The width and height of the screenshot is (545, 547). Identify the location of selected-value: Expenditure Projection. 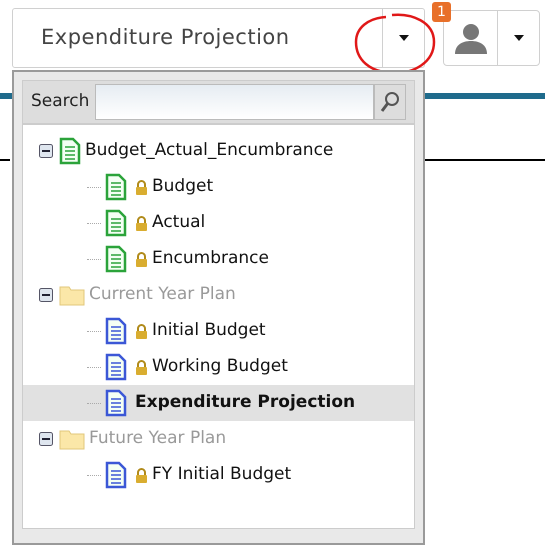
(165, 38).